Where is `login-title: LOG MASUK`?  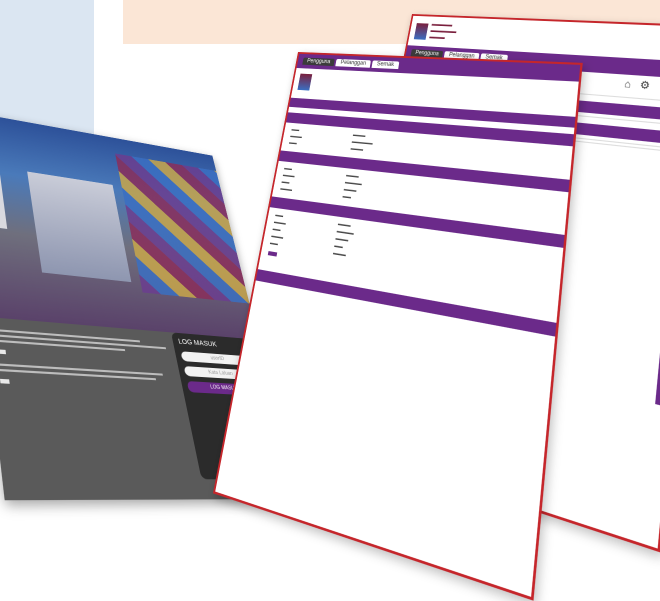
login-title: LOG MASUK is located at coordinates (197, 344).